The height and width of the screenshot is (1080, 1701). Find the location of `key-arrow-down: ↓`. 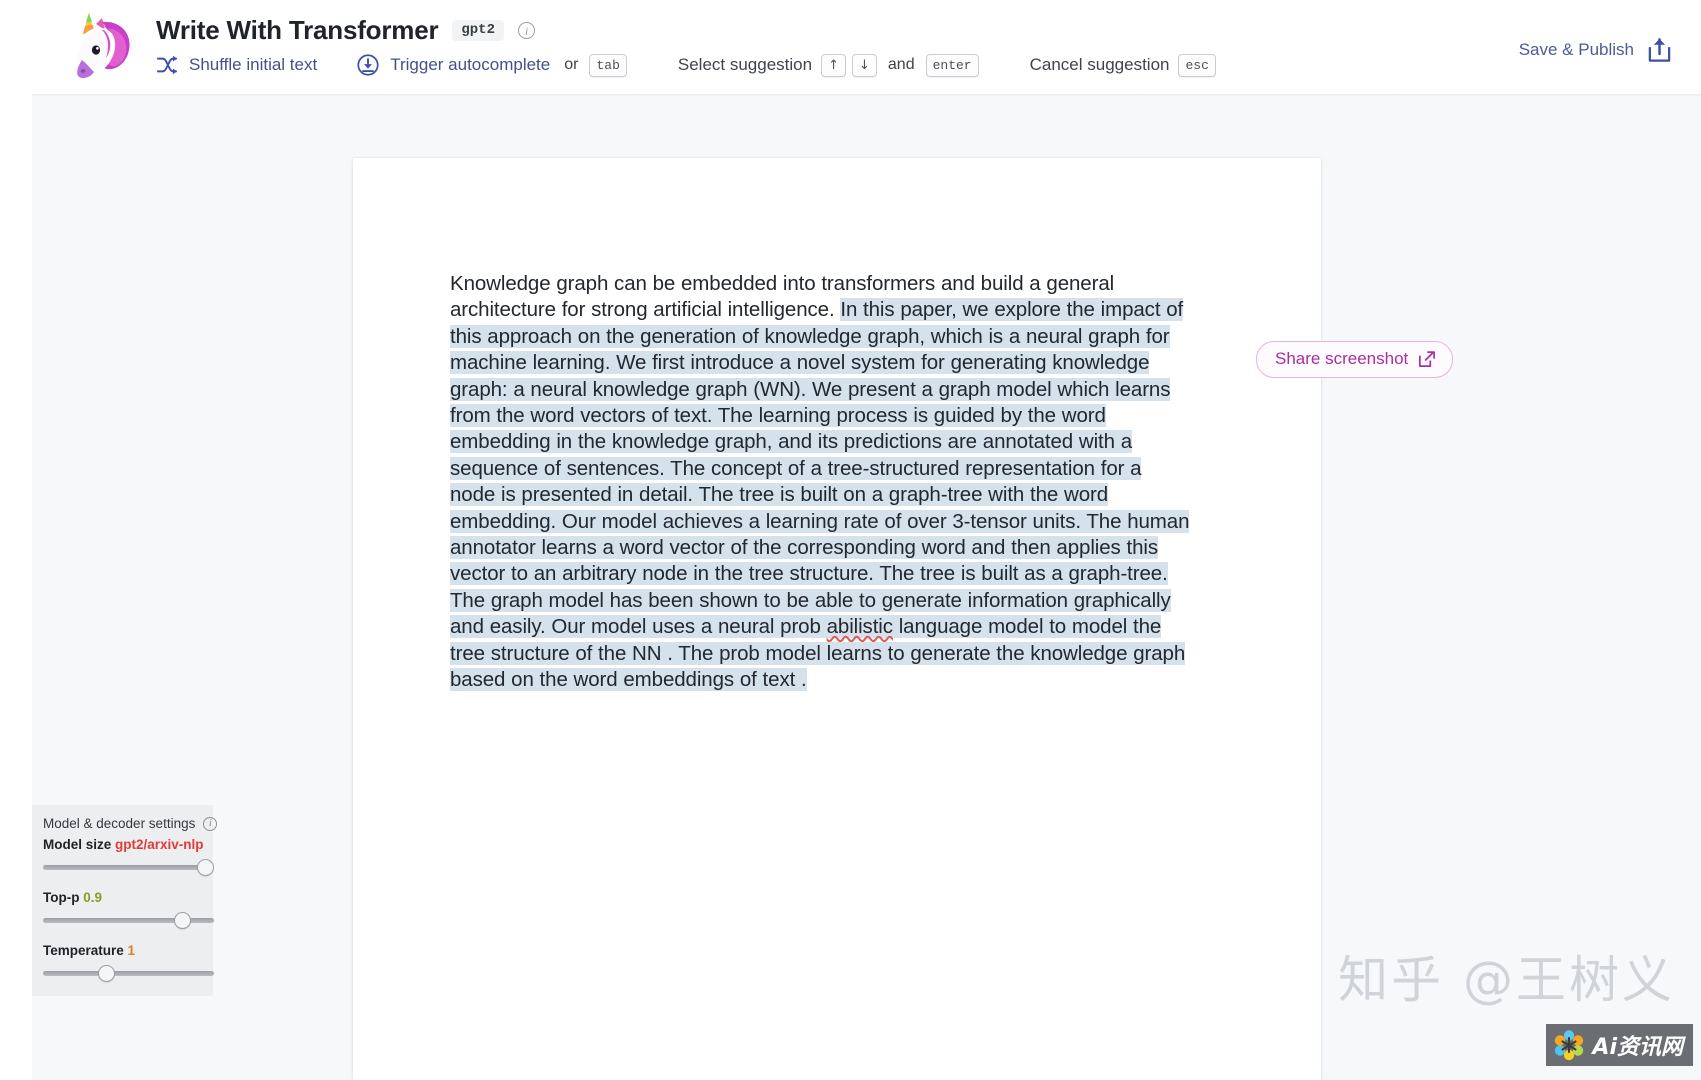

key-arrow-down: ↓ is located at coordinates (864, 65).